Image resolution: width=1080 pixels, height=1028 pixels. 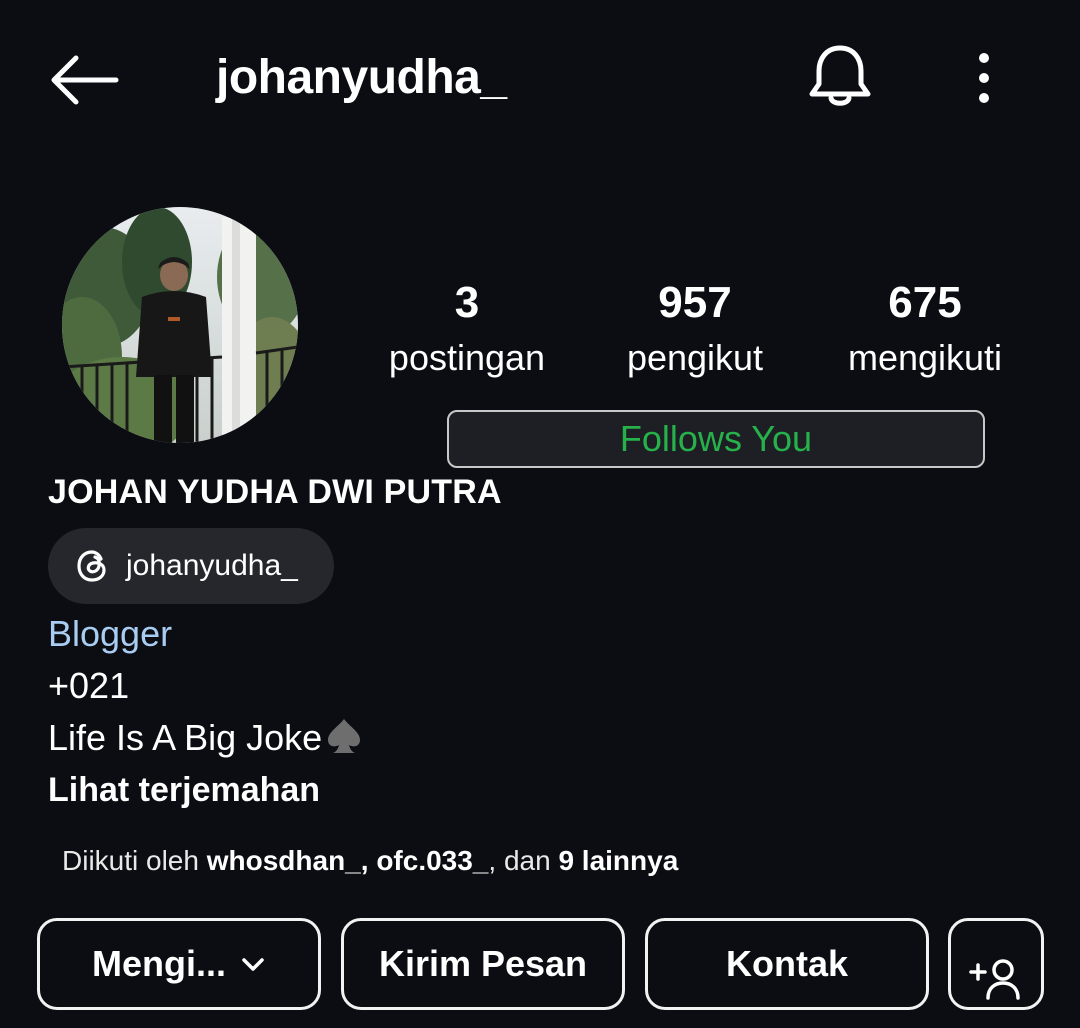 I want to click on following-stat: 675 mengikuti, so click(x=925, y=329).